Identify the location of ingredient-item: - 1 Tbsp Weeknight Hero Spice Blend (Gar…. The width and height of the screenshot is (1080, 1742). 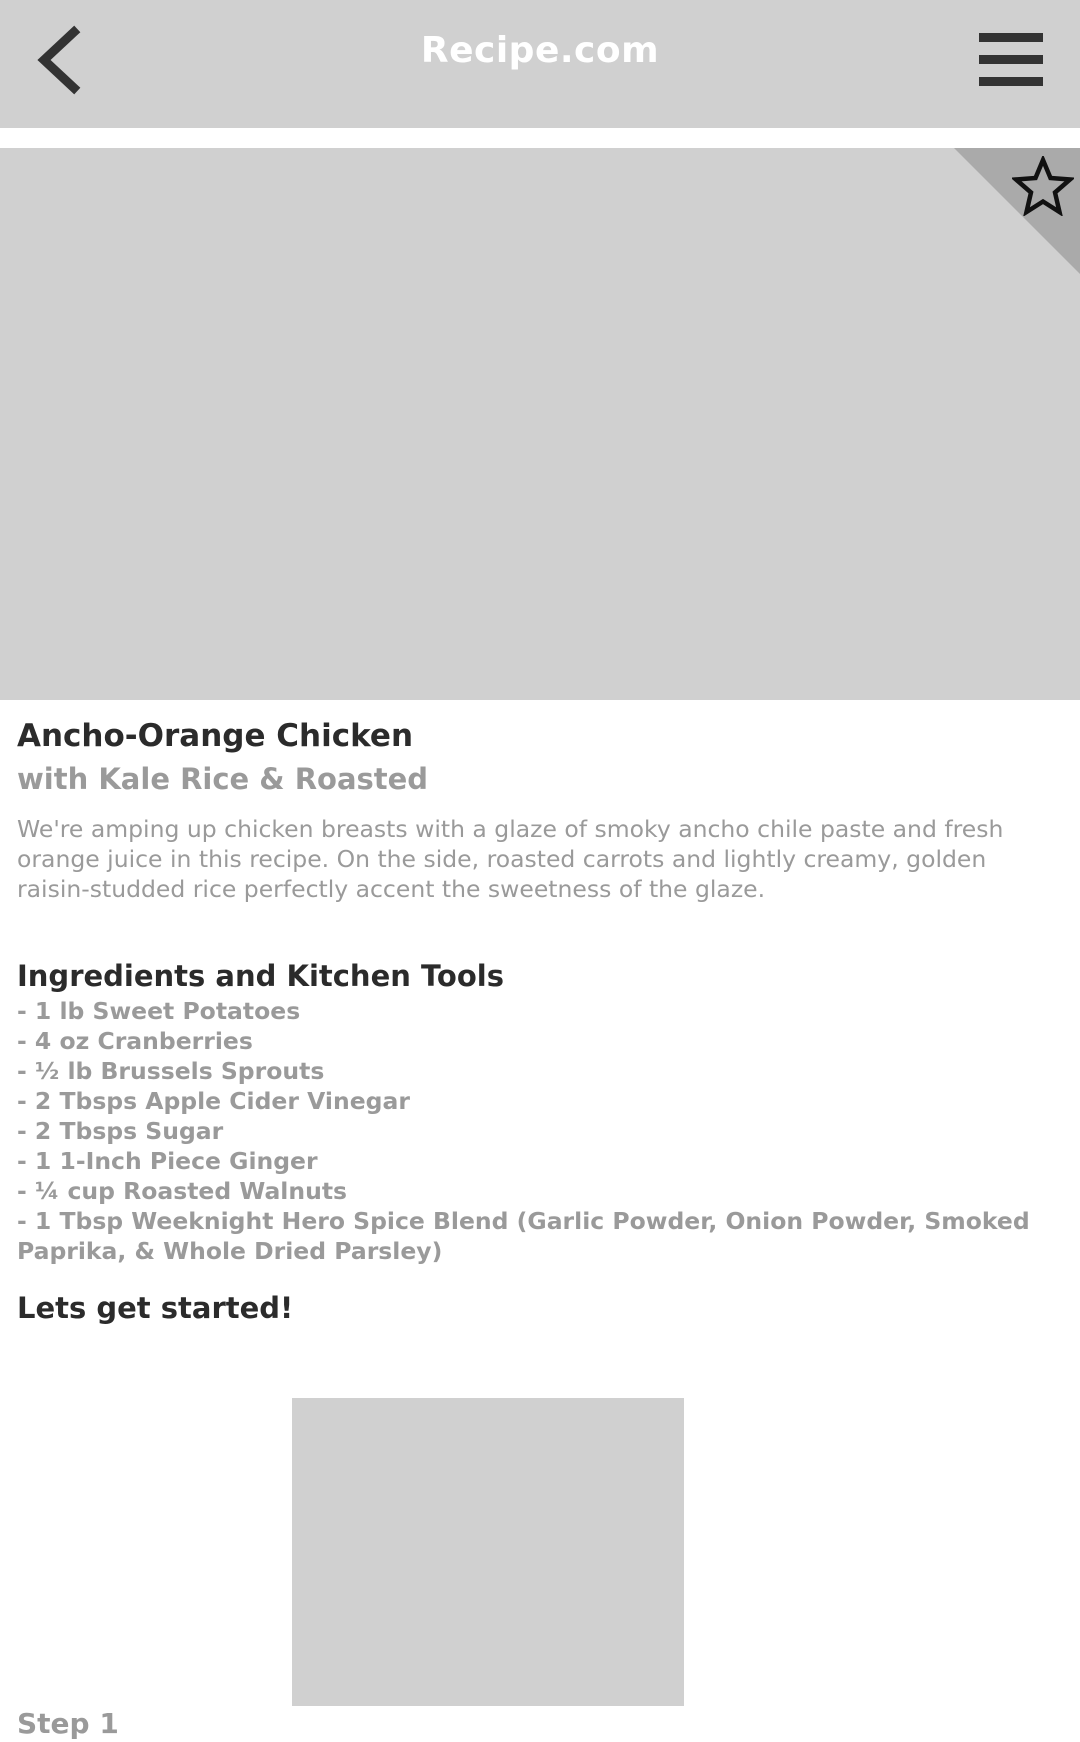
(523, 1236).